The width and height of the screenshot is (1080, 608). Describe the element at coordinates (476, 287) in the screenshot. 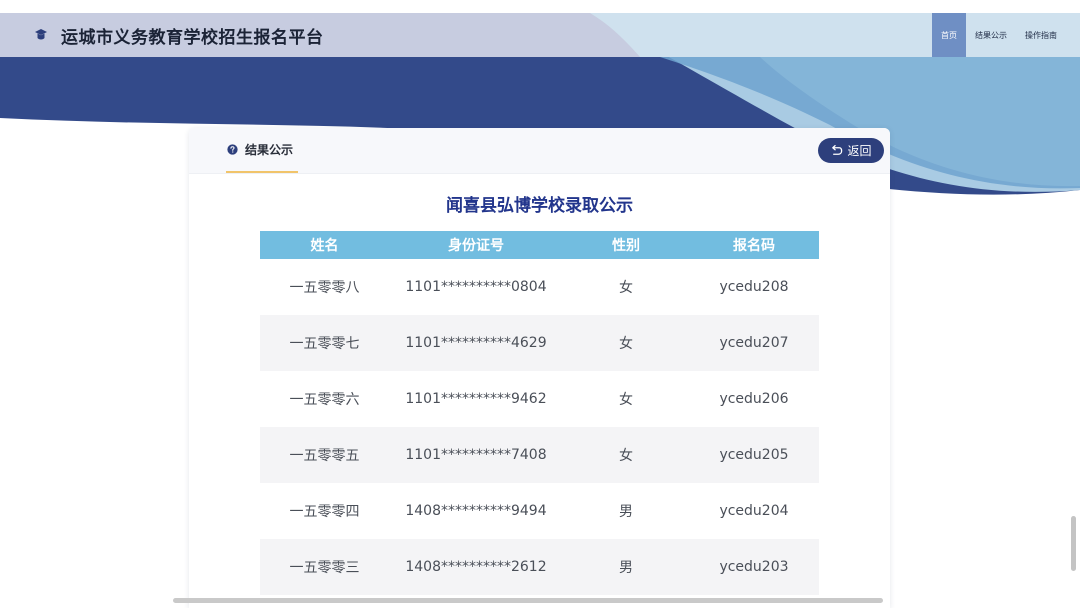

I see `cell-id-number: 1101**********0804` at that location.